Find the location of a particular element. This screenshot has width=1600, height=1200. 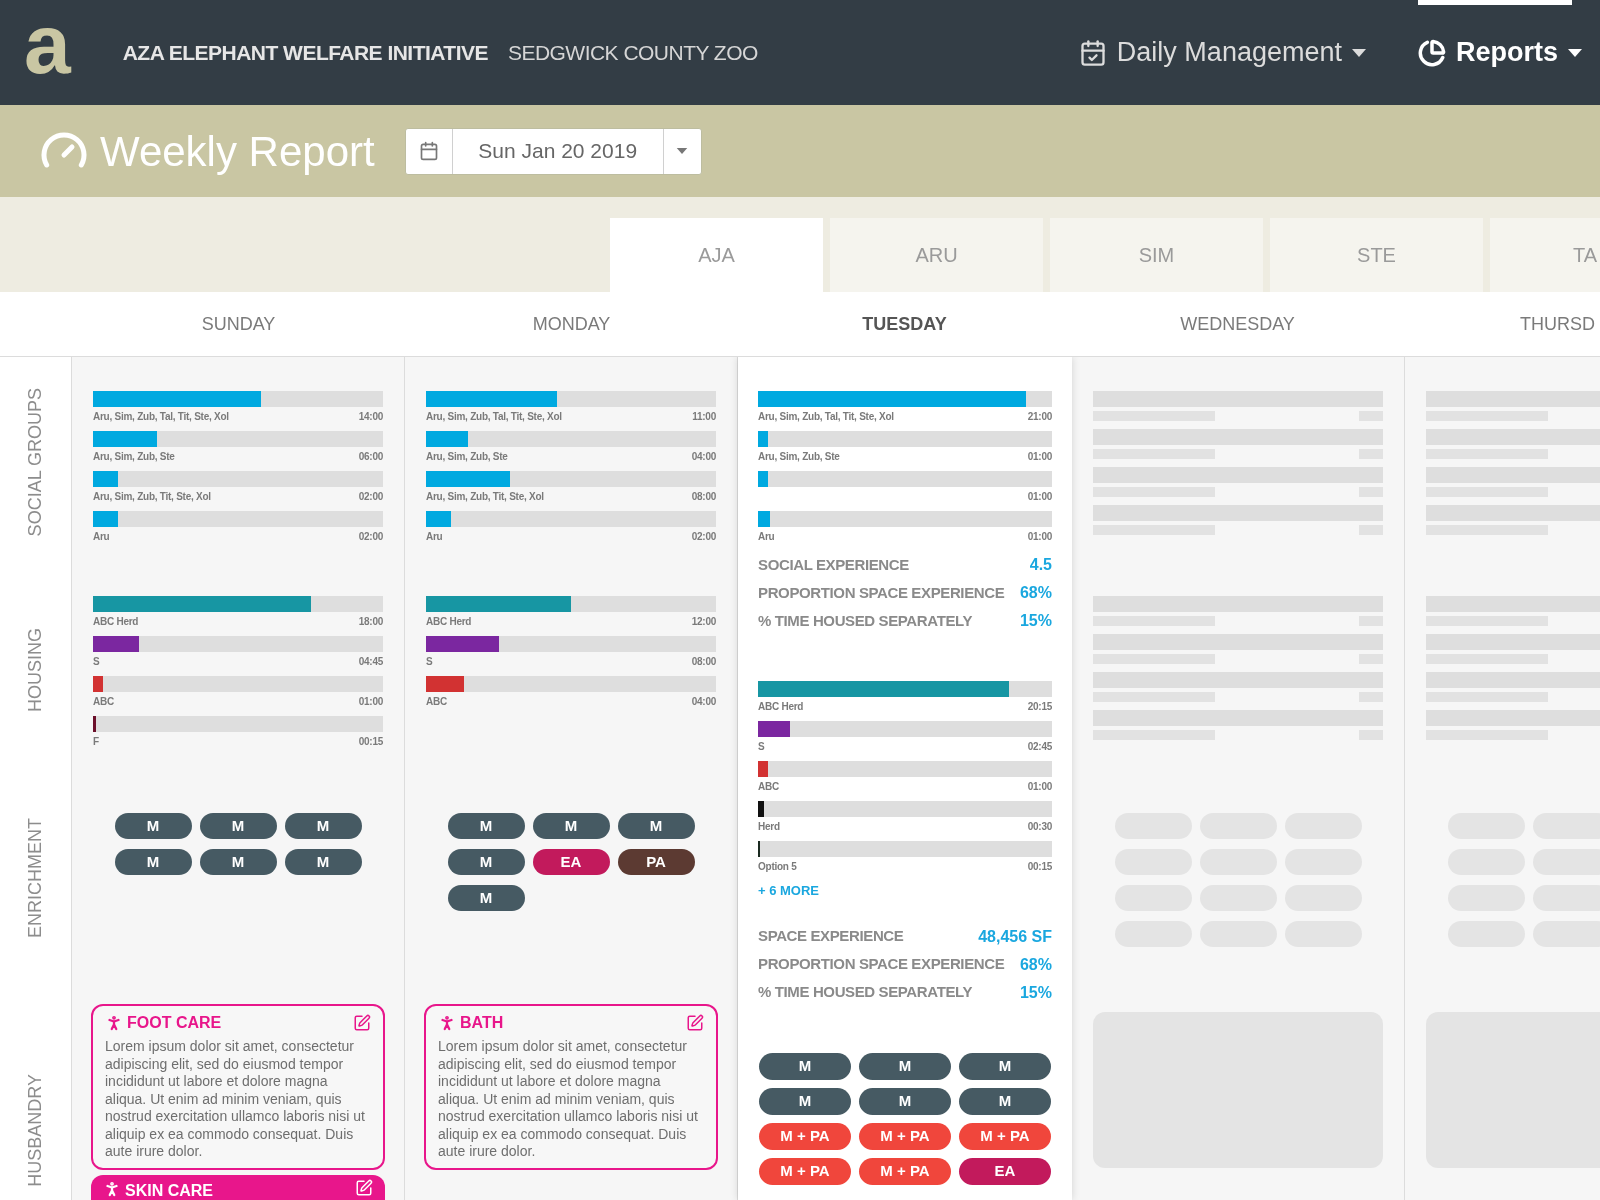

duration-label: 20:15 is located at coordinates (1039, 706).